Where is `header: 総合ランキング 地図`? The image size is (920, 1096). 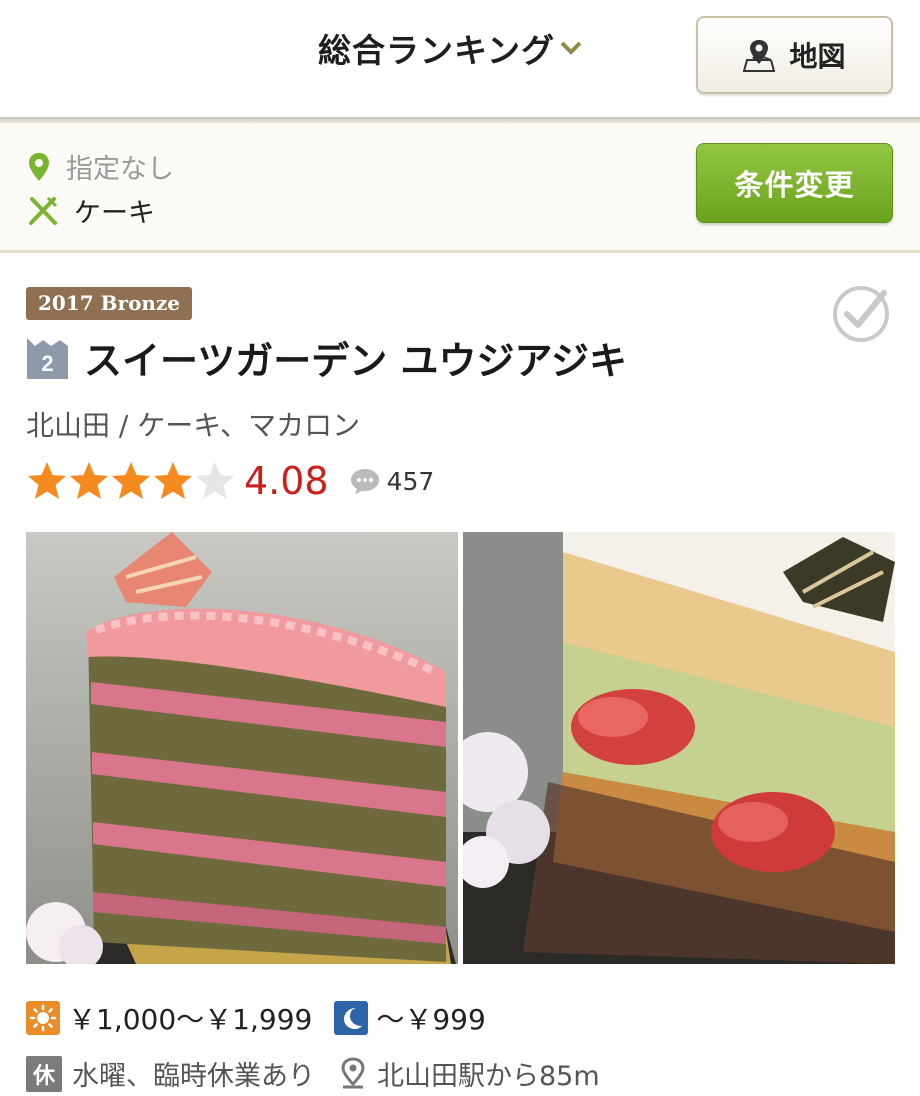
header: 総合ランキング 地図 is located at coordinates (460, 59).